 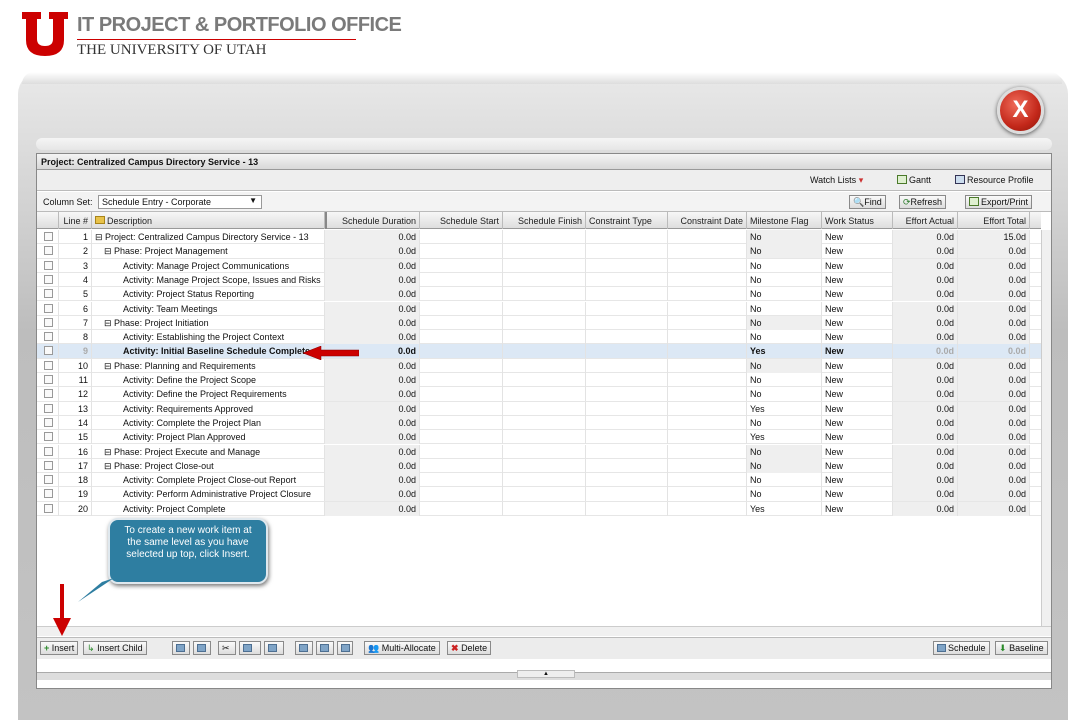 I want to click on line-number-cell: 11, so click(x=75, y=380).